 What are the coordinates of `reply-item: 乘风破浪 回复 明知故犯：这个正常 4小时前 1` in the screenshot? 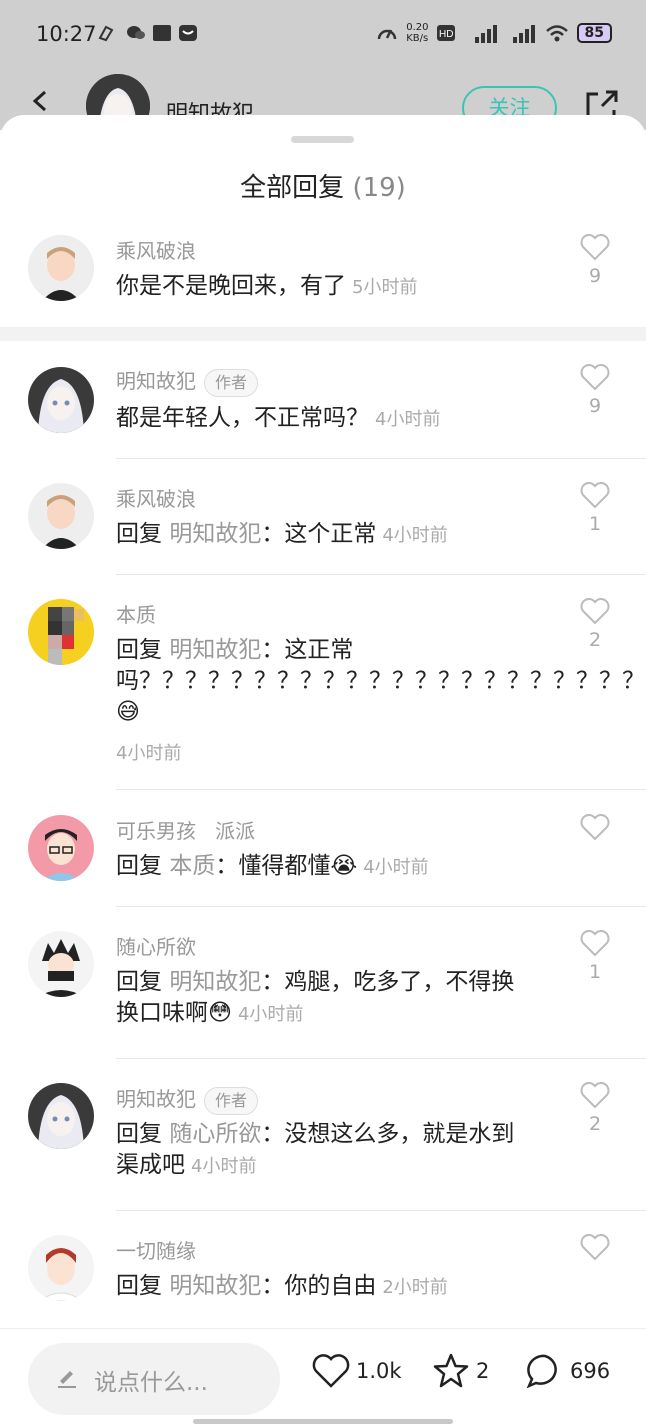 It's located at (323, 531).